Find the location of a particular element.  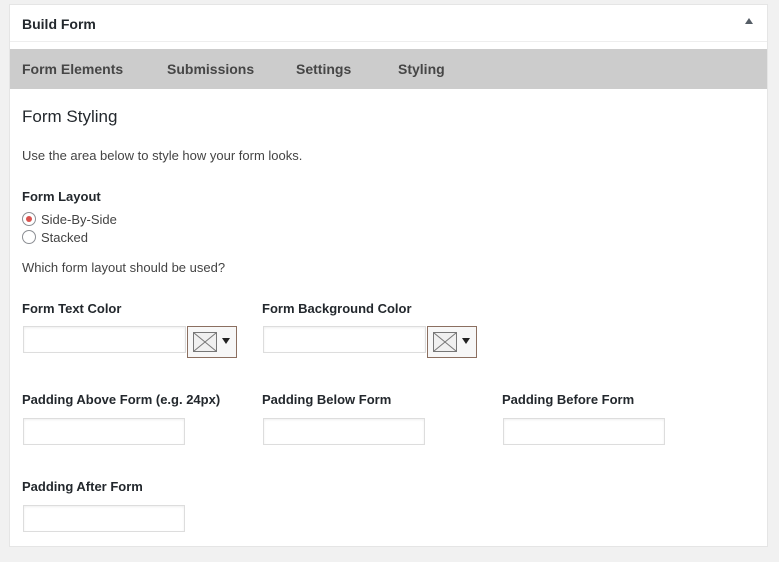

layout-option-stacked: Stacked is located at coordinates (55, 237).